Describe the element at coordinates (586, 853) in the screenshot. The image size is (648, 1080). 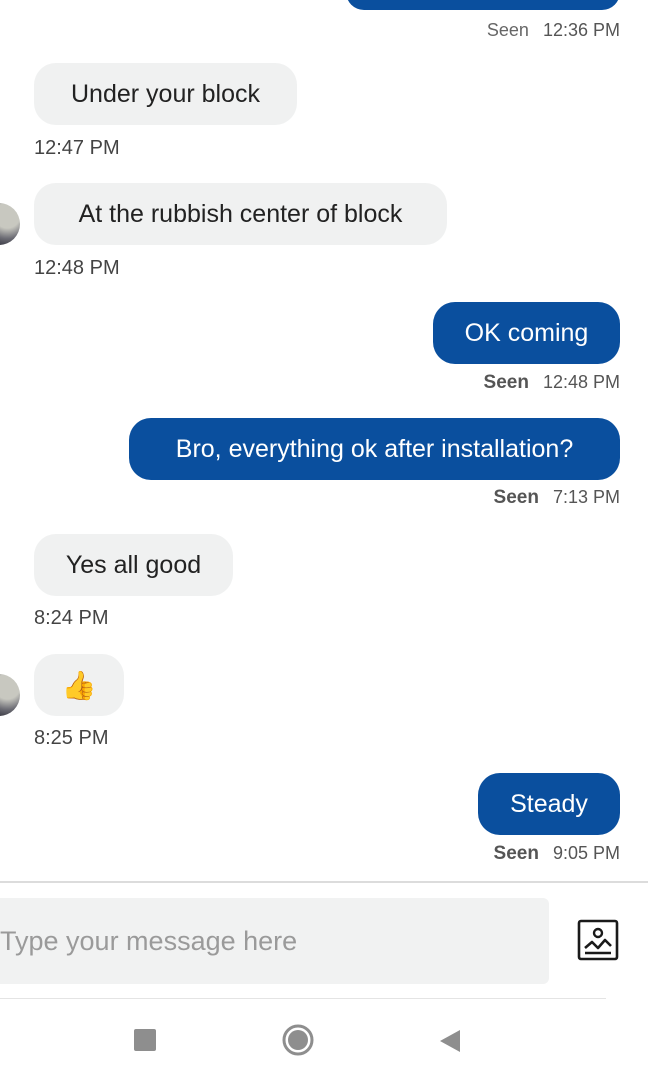
I see `message-time: 9:05 PM` at that location.